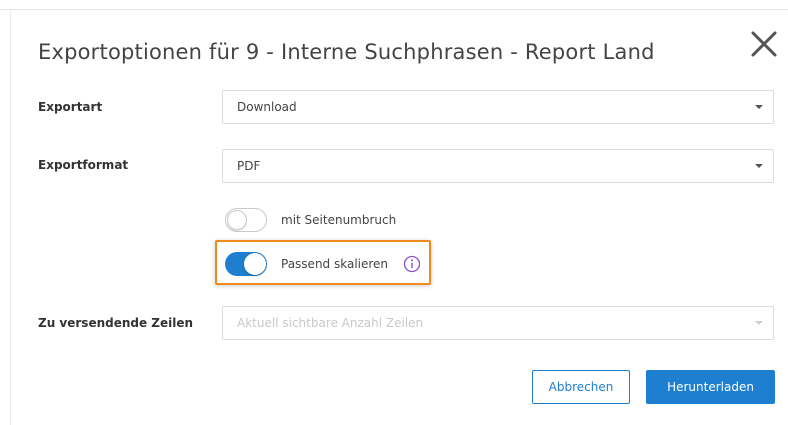 This screenshot has width=788, height=425. What do you see at coordinates (335, 264) in the screenshot?
I see `fit-scale-label: Passend skalieren` at bounding box center [335, 264].